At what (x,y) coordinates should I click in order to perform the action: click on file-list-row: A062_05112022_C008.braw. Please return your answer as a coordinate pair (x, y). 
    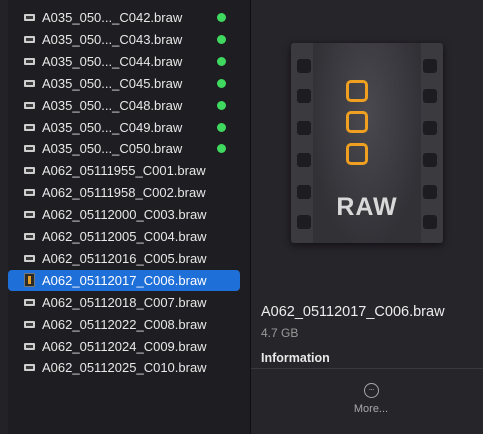
    Looking at the image, I should click on (124, 324).